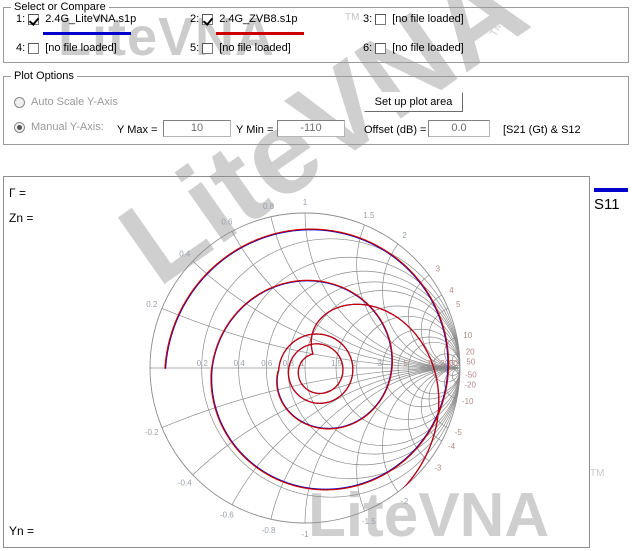 The height and width of the screenshot is (551, 632). What do you see at coordinates (44, 76) in the screenshot?
I see `plot-options-legend: Plot Options` at bounding box center [44, 76].